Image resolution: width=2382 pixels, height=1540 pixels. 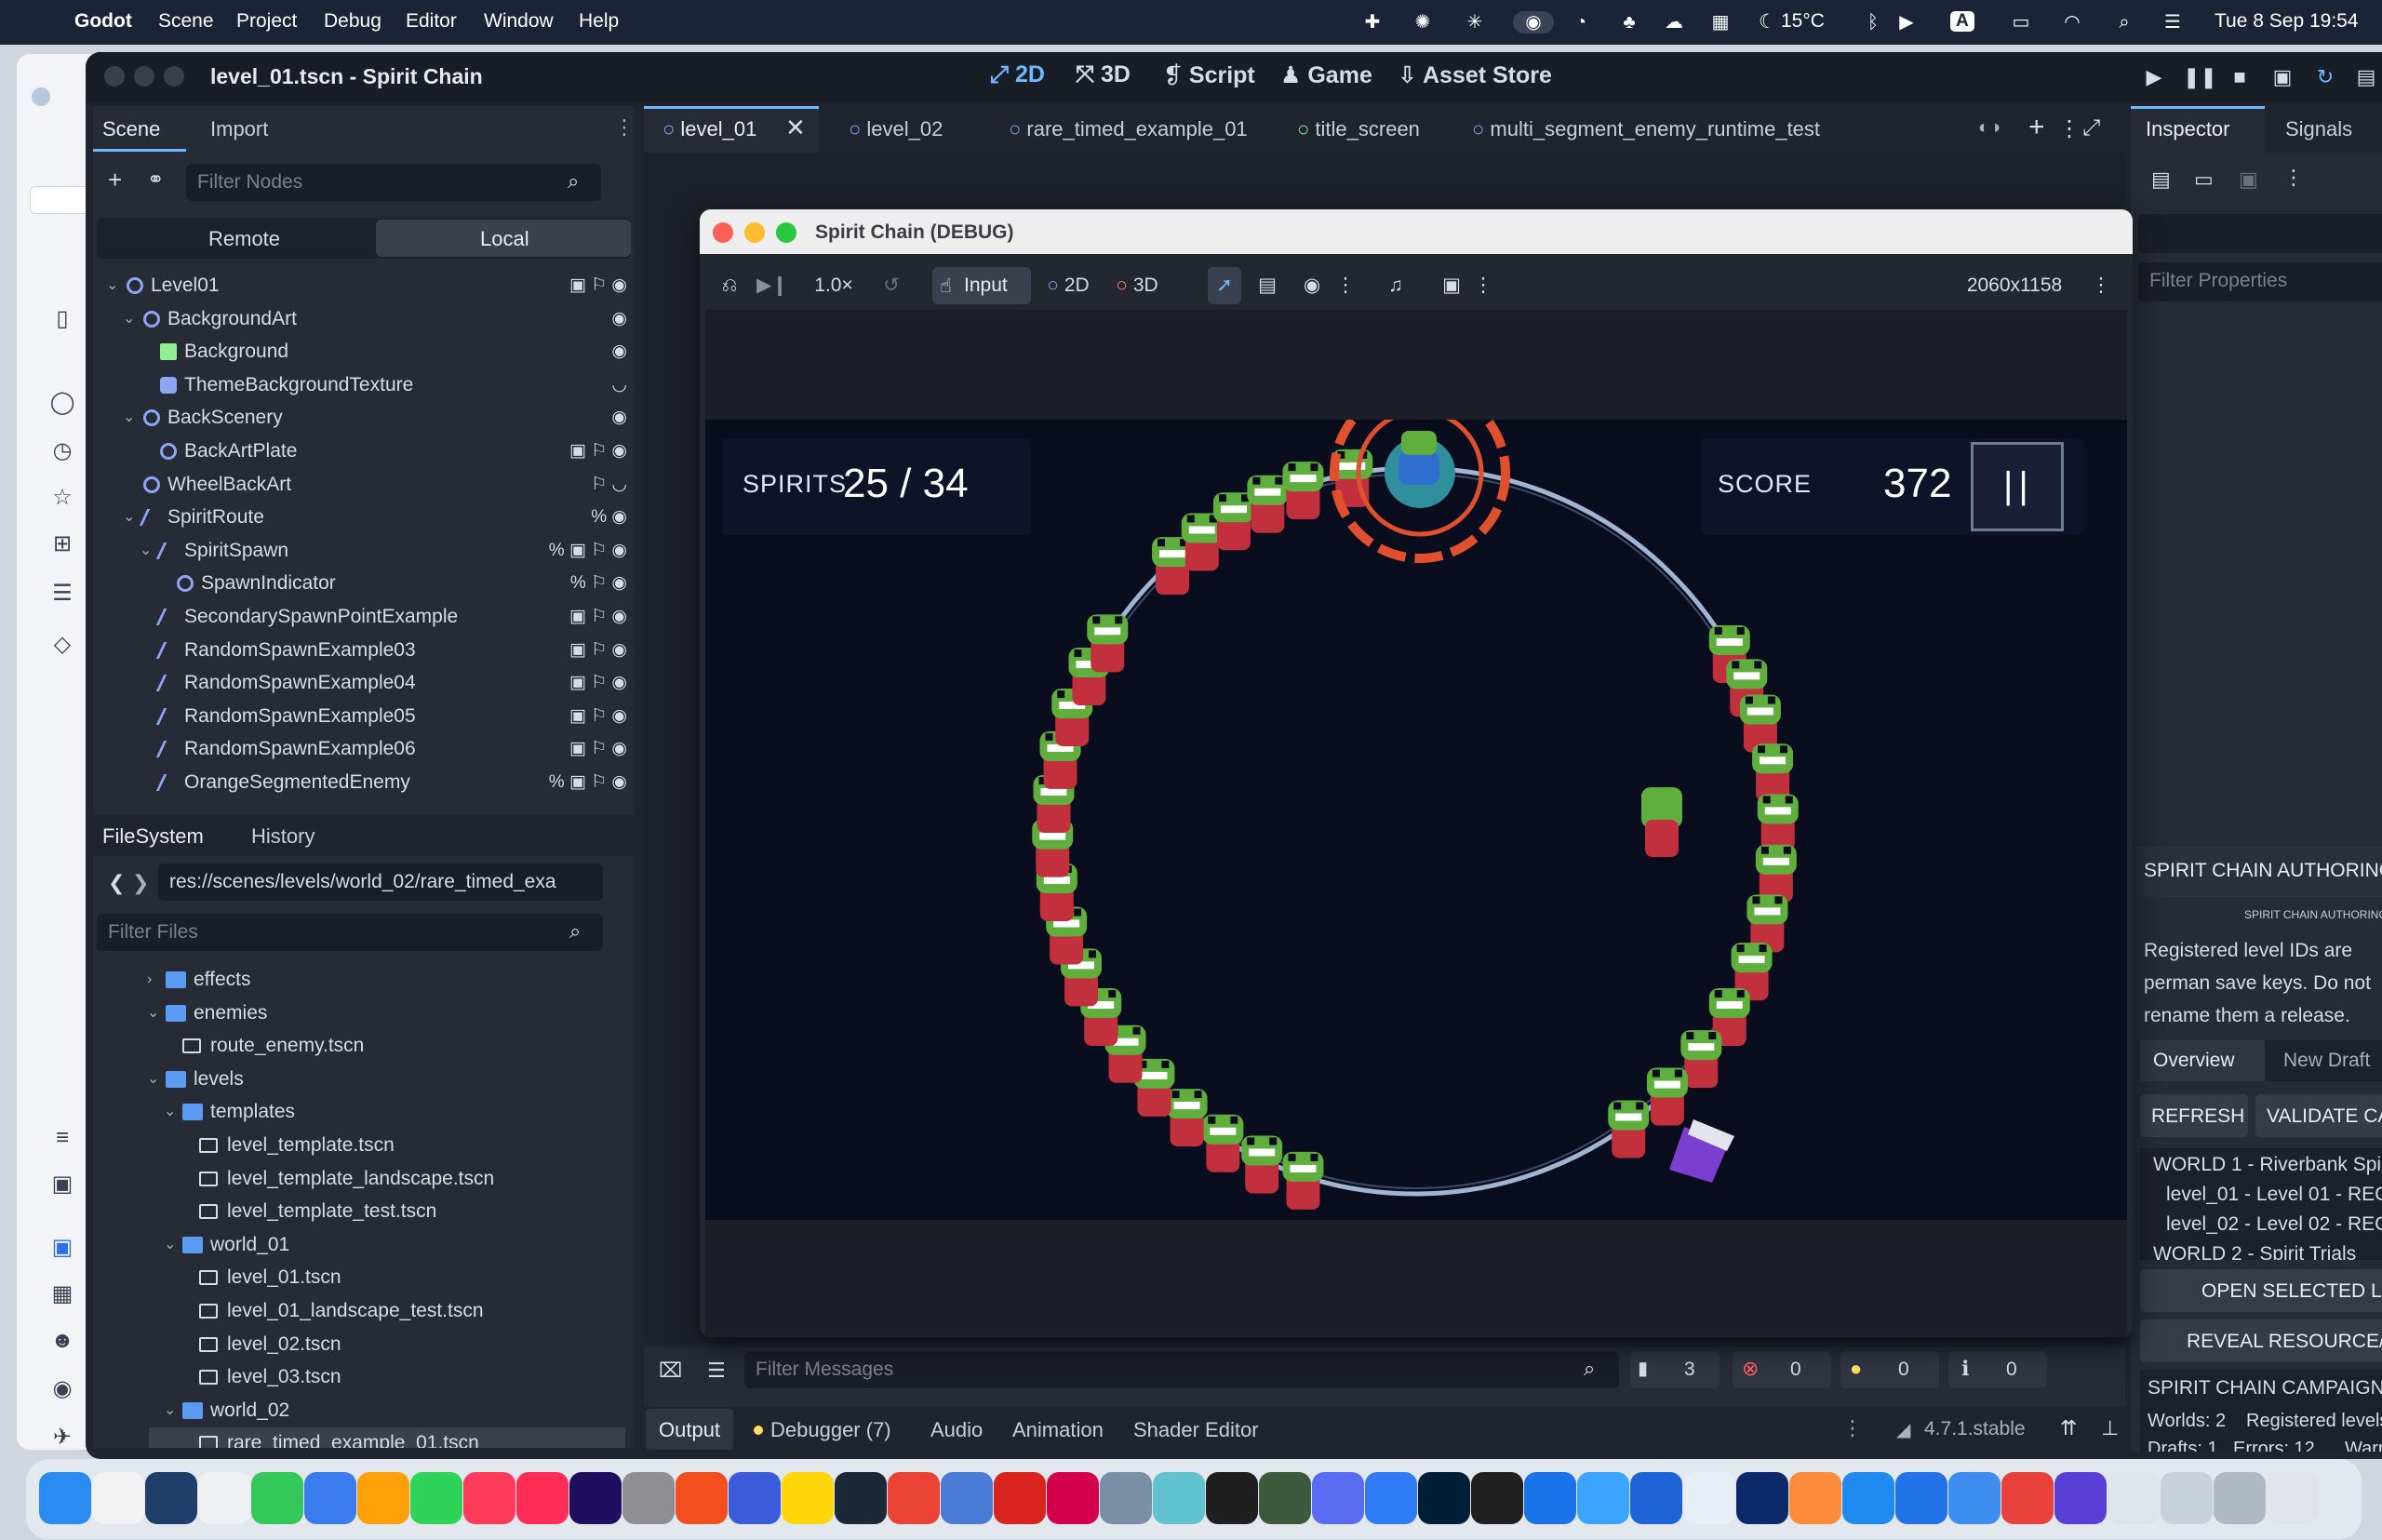 I want to click on reset-speed-icon: ↺, so click(x=891, y=285).